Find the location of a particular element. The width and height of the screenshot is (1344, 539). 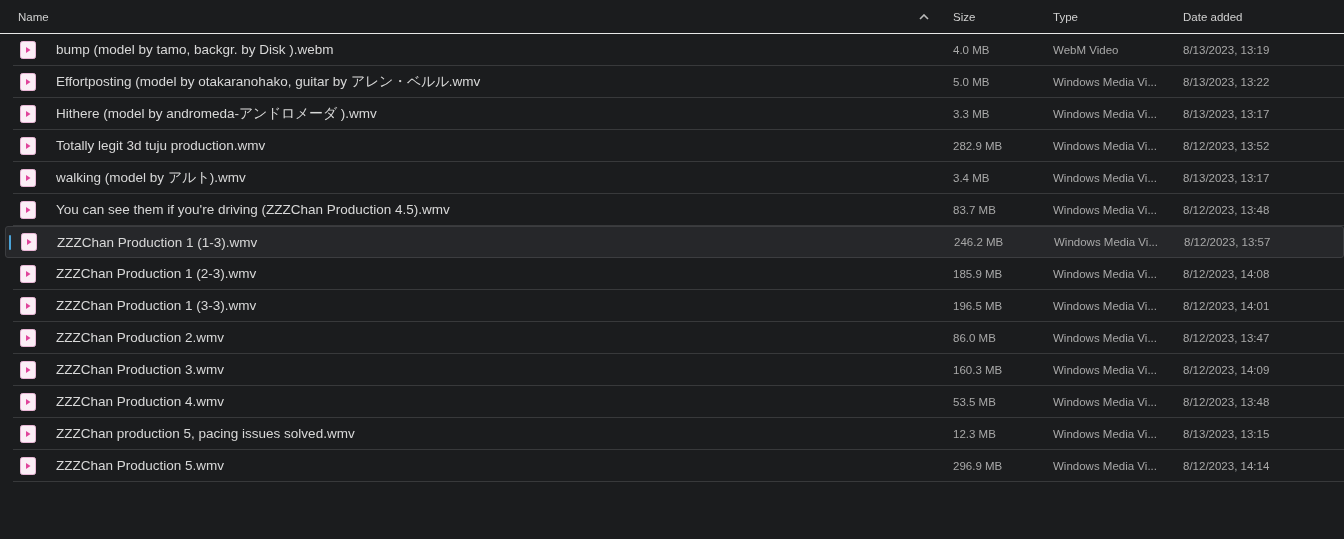

file-row: bump (model by tamo, backgr. by Disk ).webm 4.0 MB WebM Video 8/13/2023, 13:19 is located at coordinates (678, 50).